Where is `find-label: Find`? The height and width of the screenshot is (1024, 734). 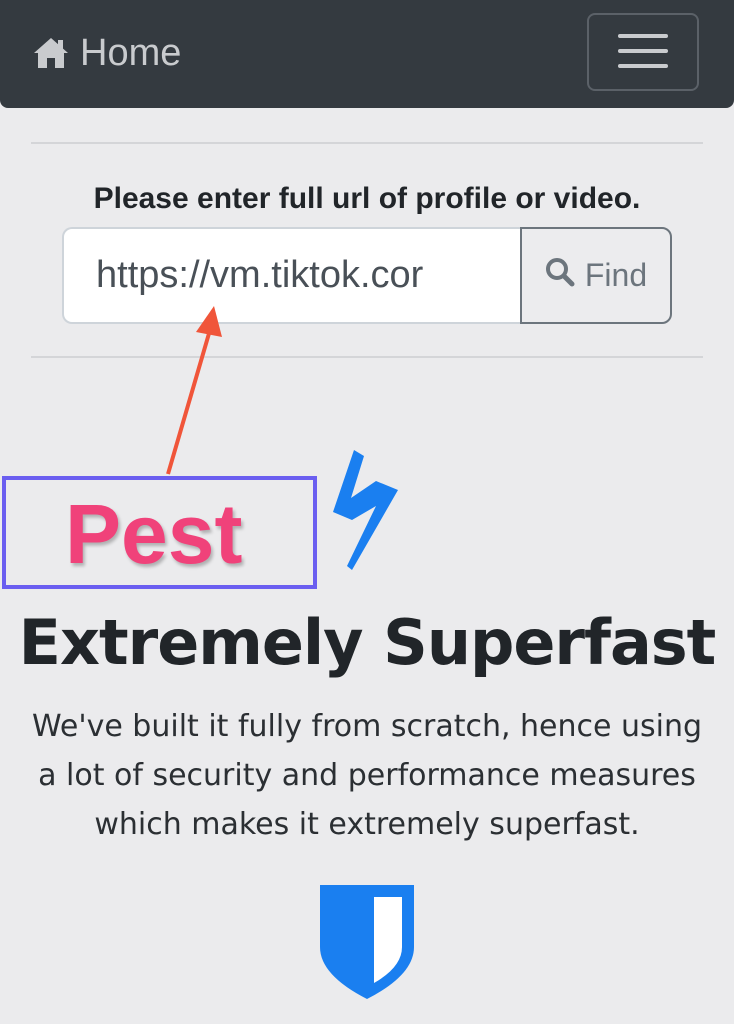 find-label: Find is located at coordinates (616, 275).